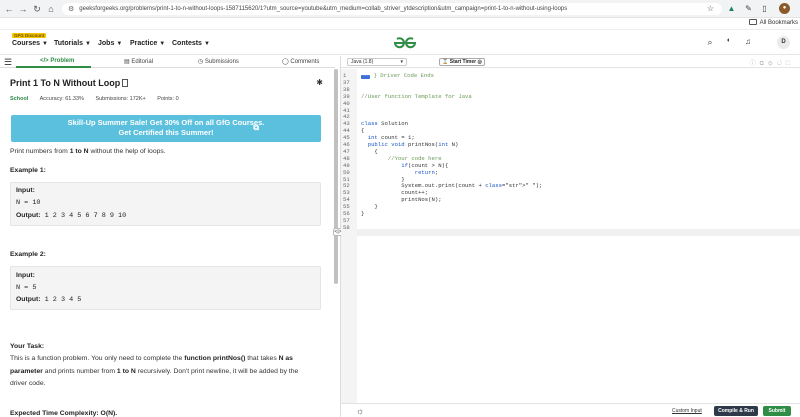 This screenshot has width=800, height=417. I want to click on back-icon: ←, so click(9, 9).